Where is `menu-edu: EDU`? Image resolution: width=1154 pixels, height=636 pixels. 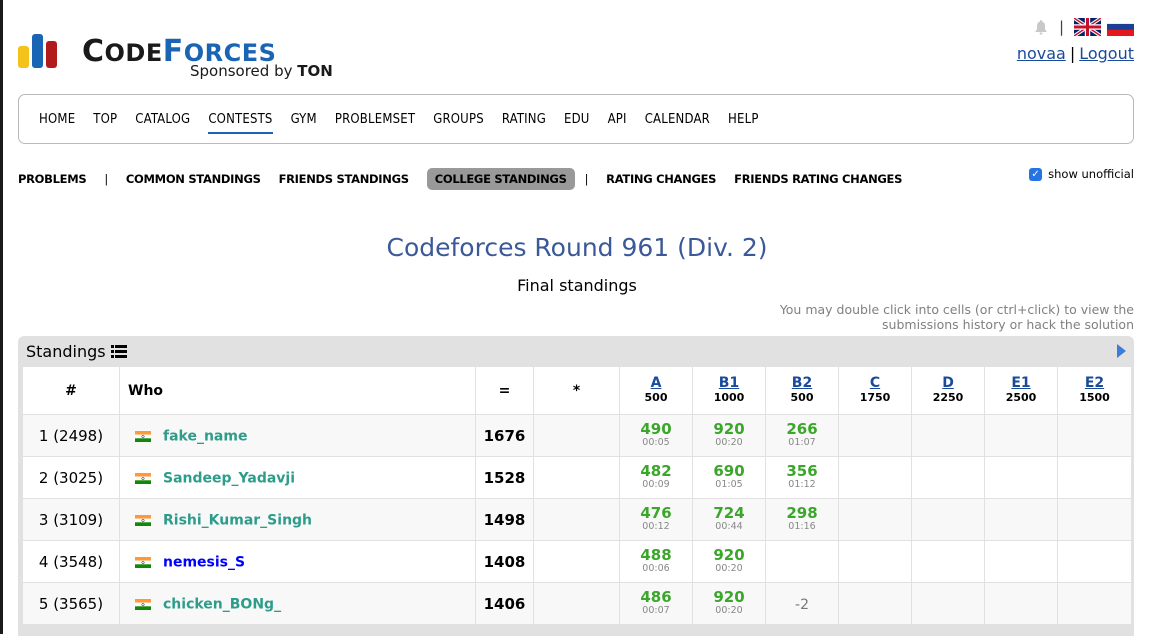
menu-edu: EDU is located at coordinates (577, 119).